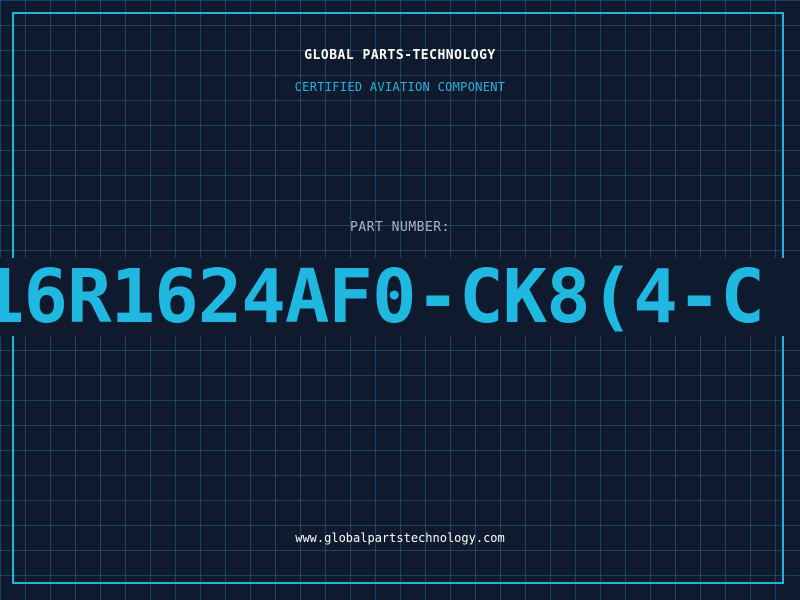 This screenshot has width=800, height=600. Describe the element at coordinates (382, 297) in the screenshot. I see `part-number-value: 16R1624AF0-CK8(4-C` at that location.